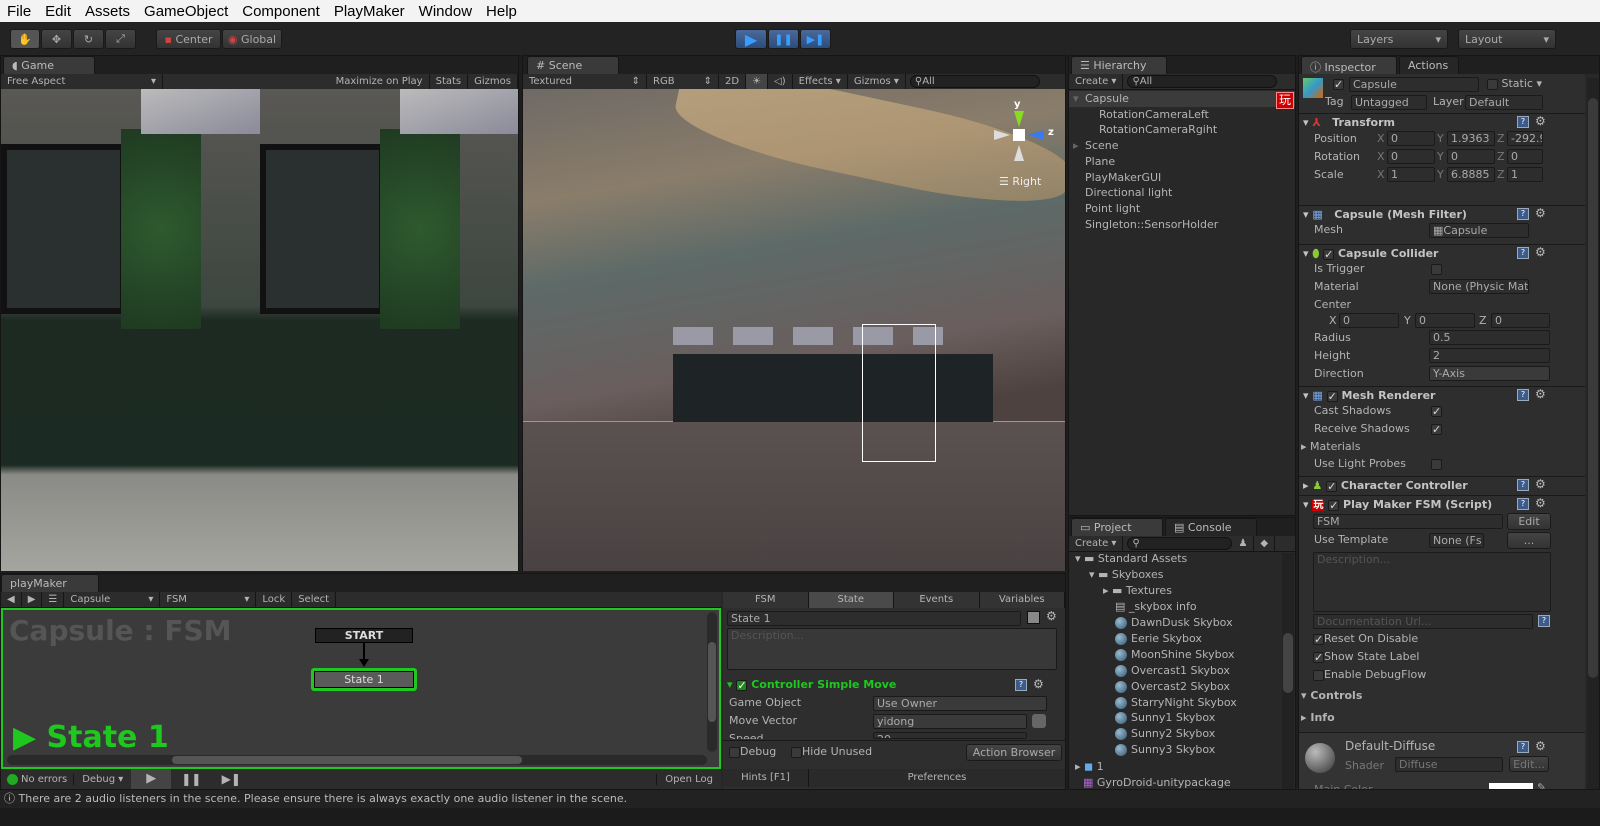  What do you see at coordinates (56, 39) in the screenshot?
I see `move-icon: ✥` at bounding box center [56, 39].